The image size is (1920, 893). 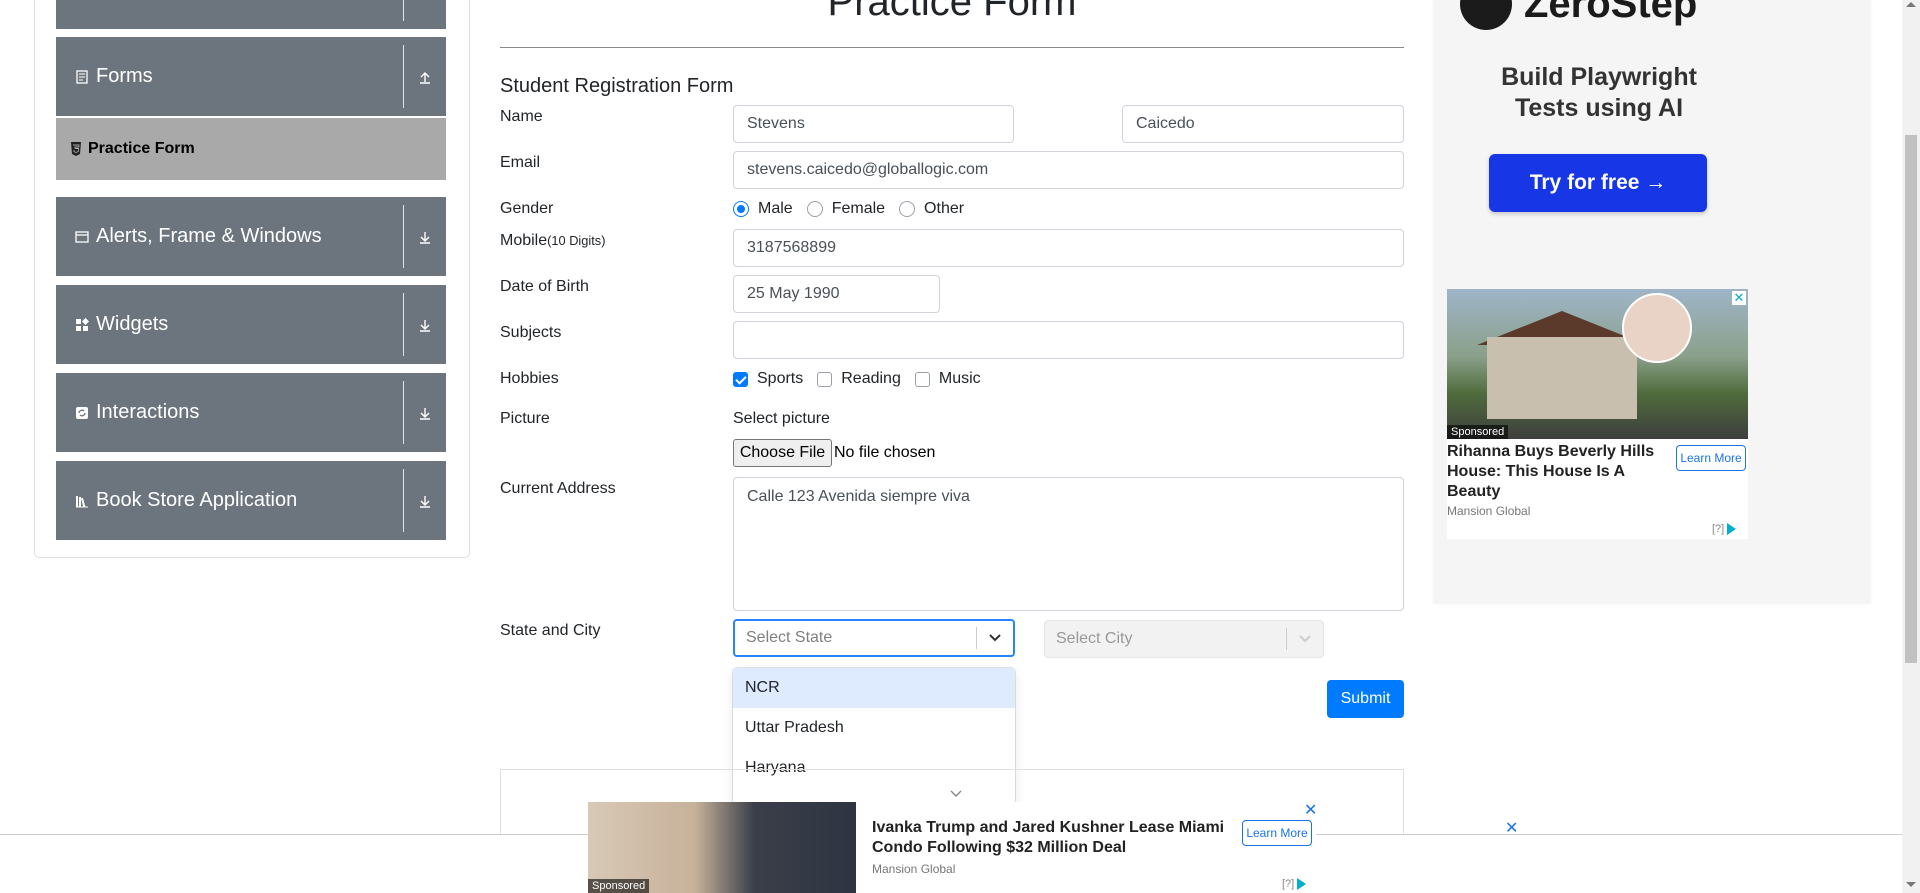 I want to click on sidebar-group-interactions: Interactions, so click(x=251, y=412).